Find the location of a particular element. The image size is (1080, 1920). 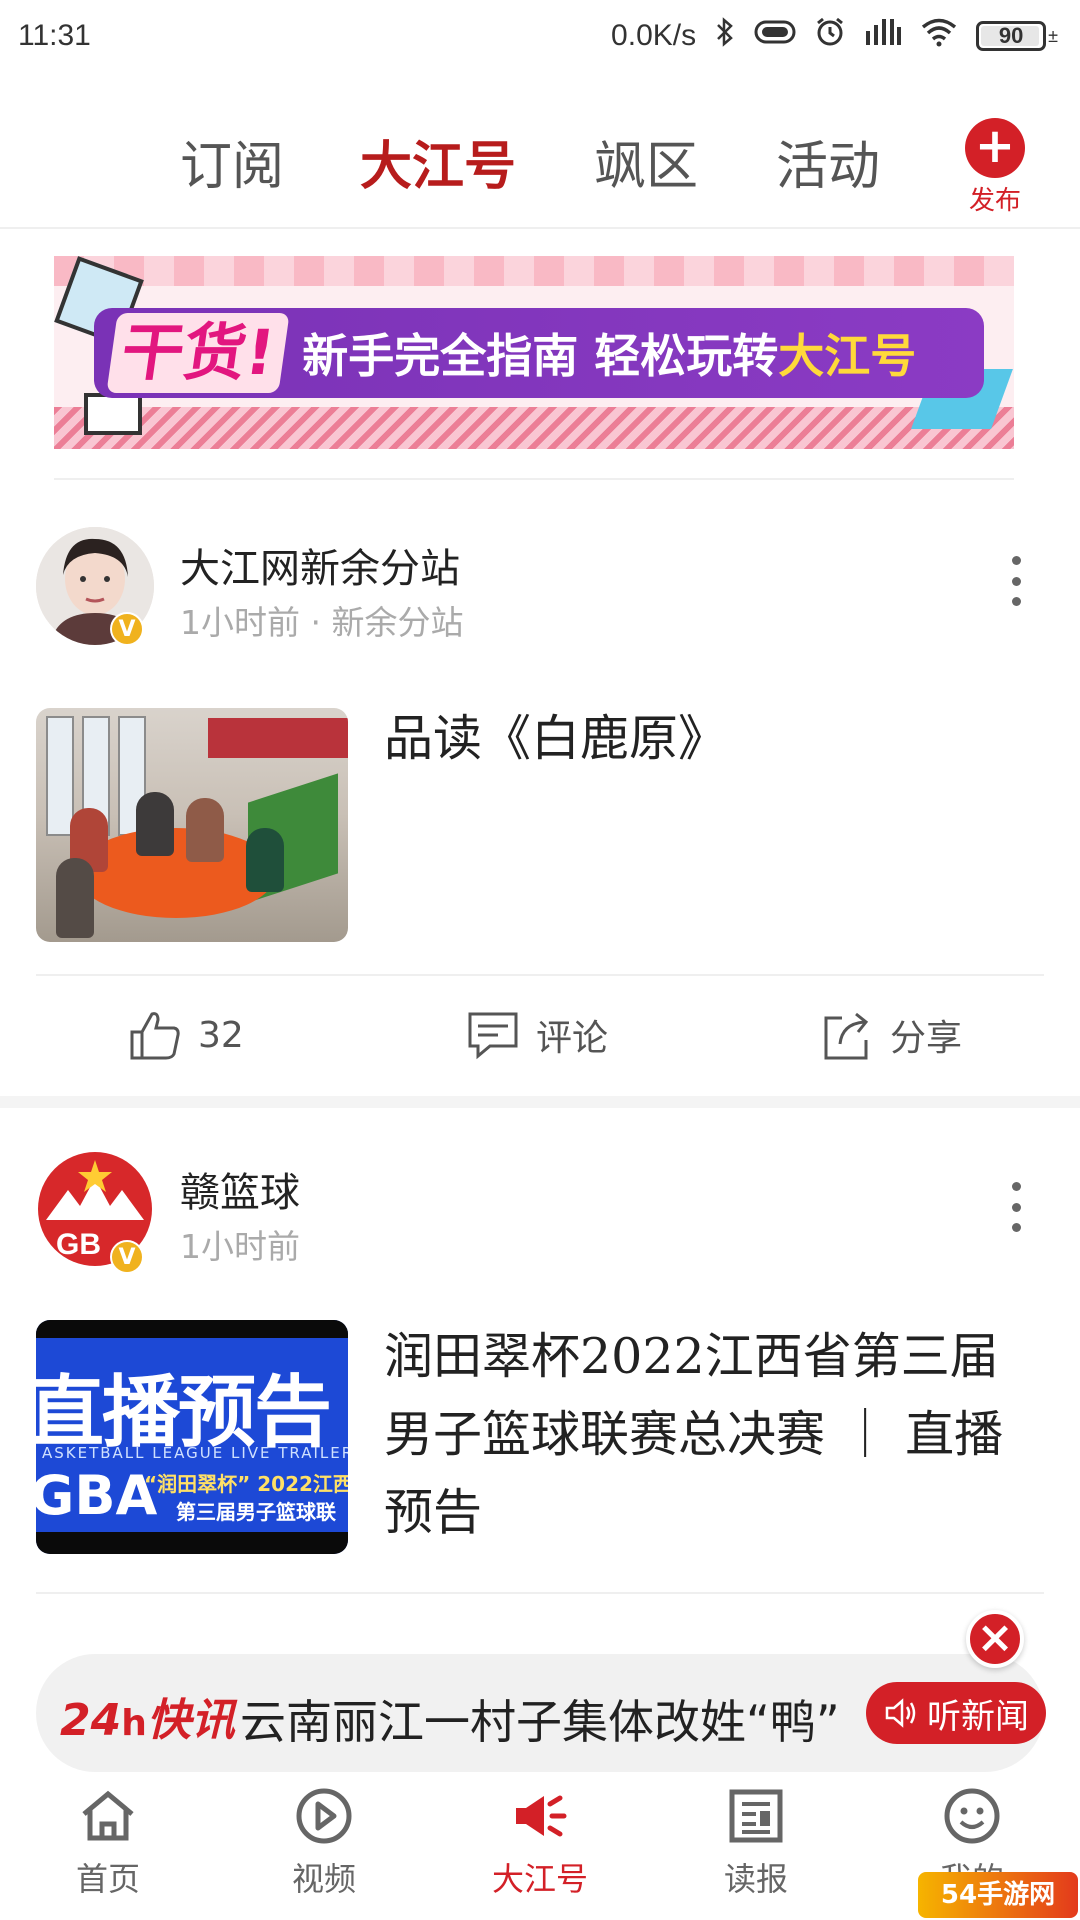

post-meta: 1小时前 · 新余分站 is located at coordinates (322, 622).